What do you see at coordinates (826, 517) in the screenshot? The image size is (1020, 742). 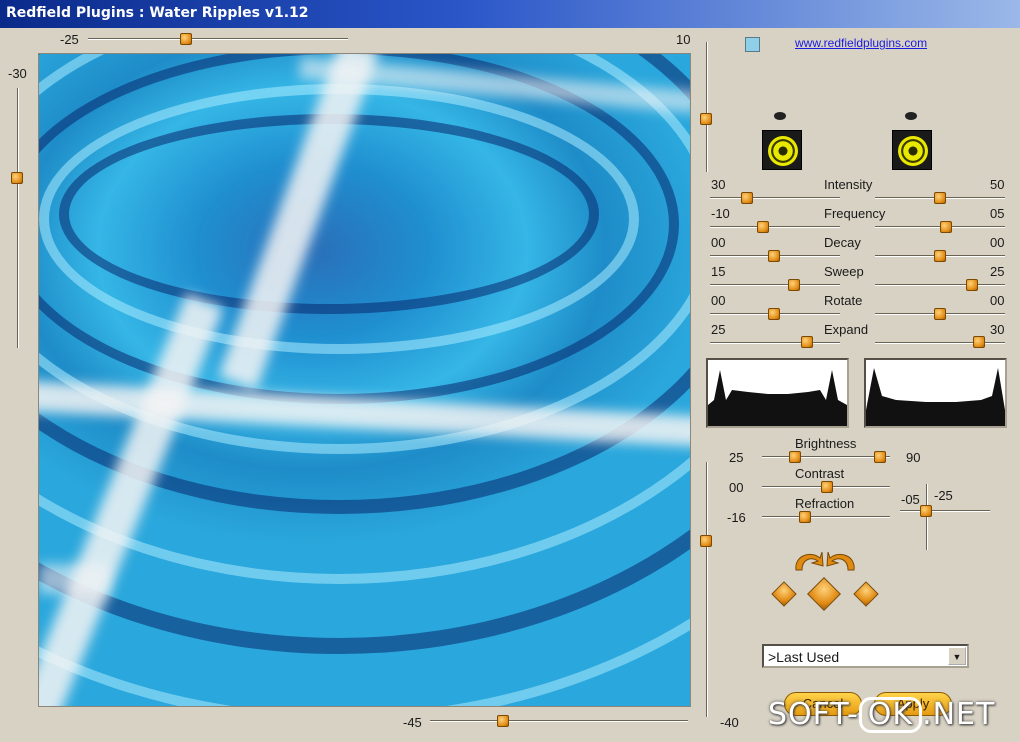 I see `refraction-track` at bounding box center [826, 517].